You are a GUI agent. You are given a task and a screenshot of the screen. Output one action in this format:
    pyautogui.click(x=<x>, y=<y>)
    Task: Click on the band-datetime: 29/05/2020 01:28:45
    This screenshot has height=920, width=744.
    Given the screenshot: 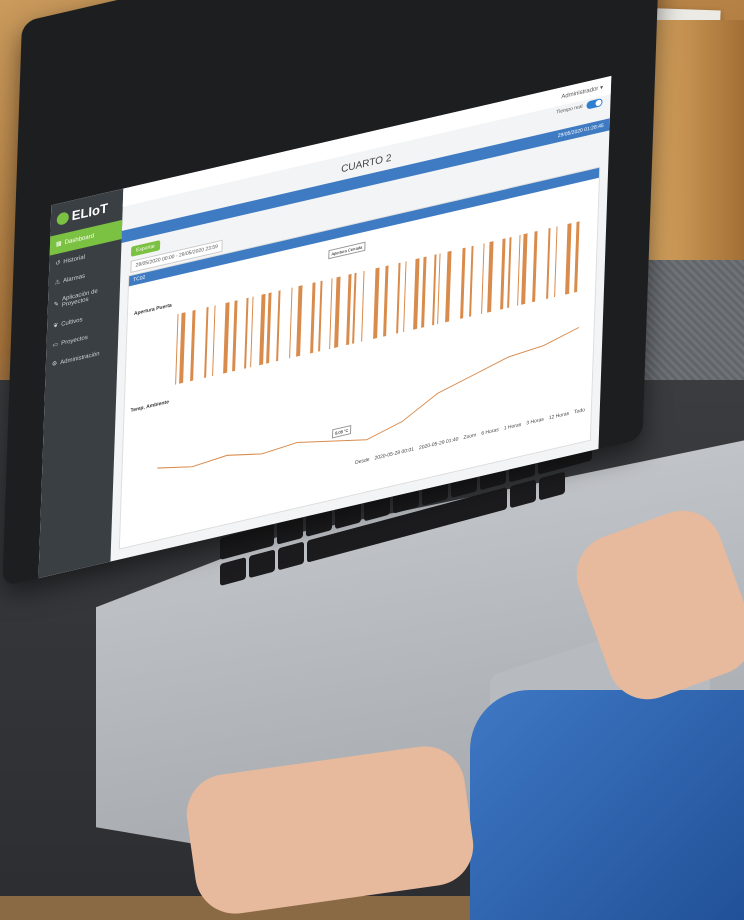 What is the action you would take?
    pyautogui.click(x=580, y=131)
    